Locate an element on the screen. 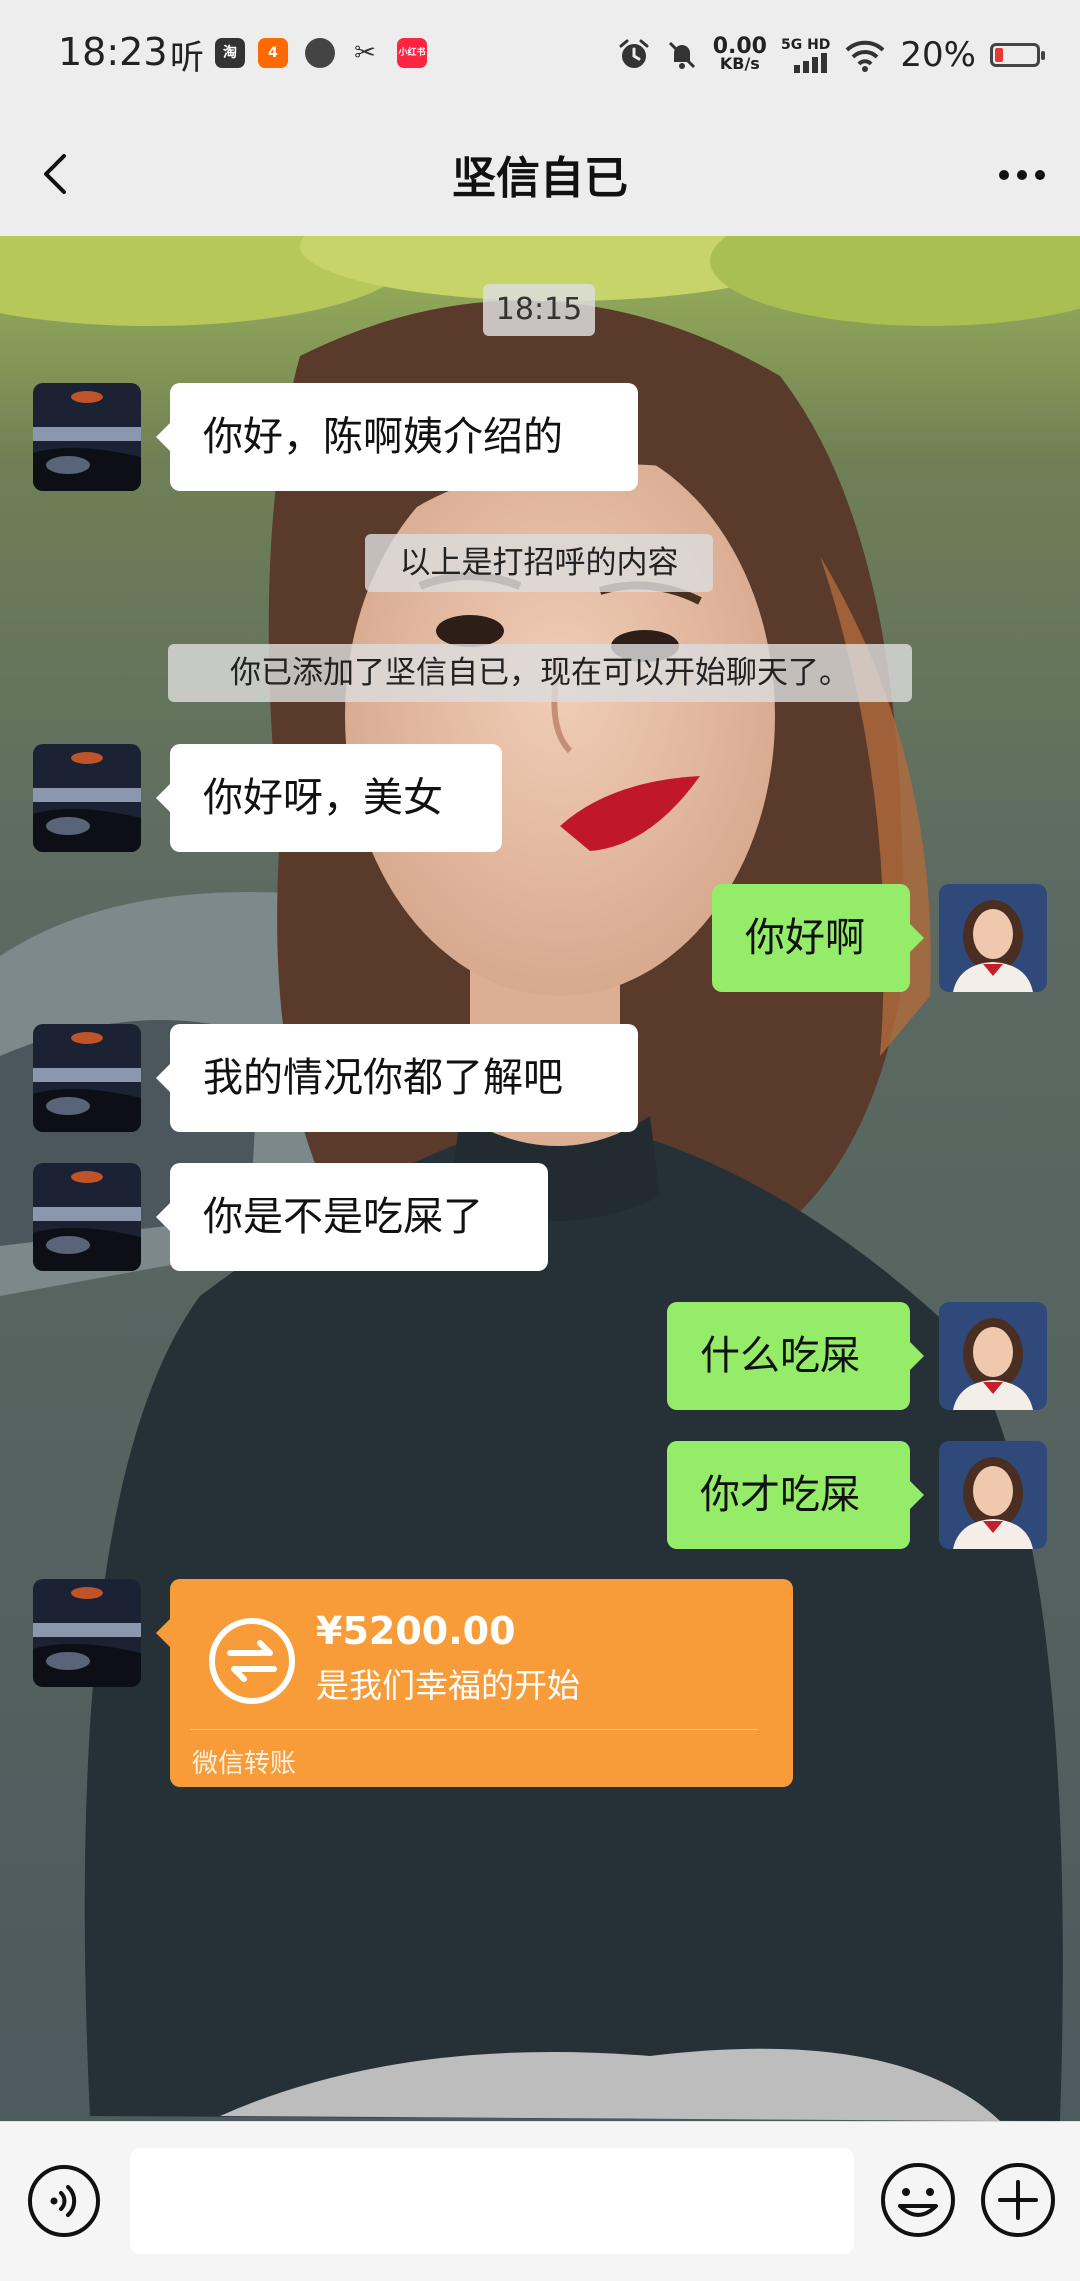 The height and width of the screenshot is (2281, 1080). system-message: 你已添加了坚信自已，现在可以开始聊天了。 is located at coordinates (540, 673).